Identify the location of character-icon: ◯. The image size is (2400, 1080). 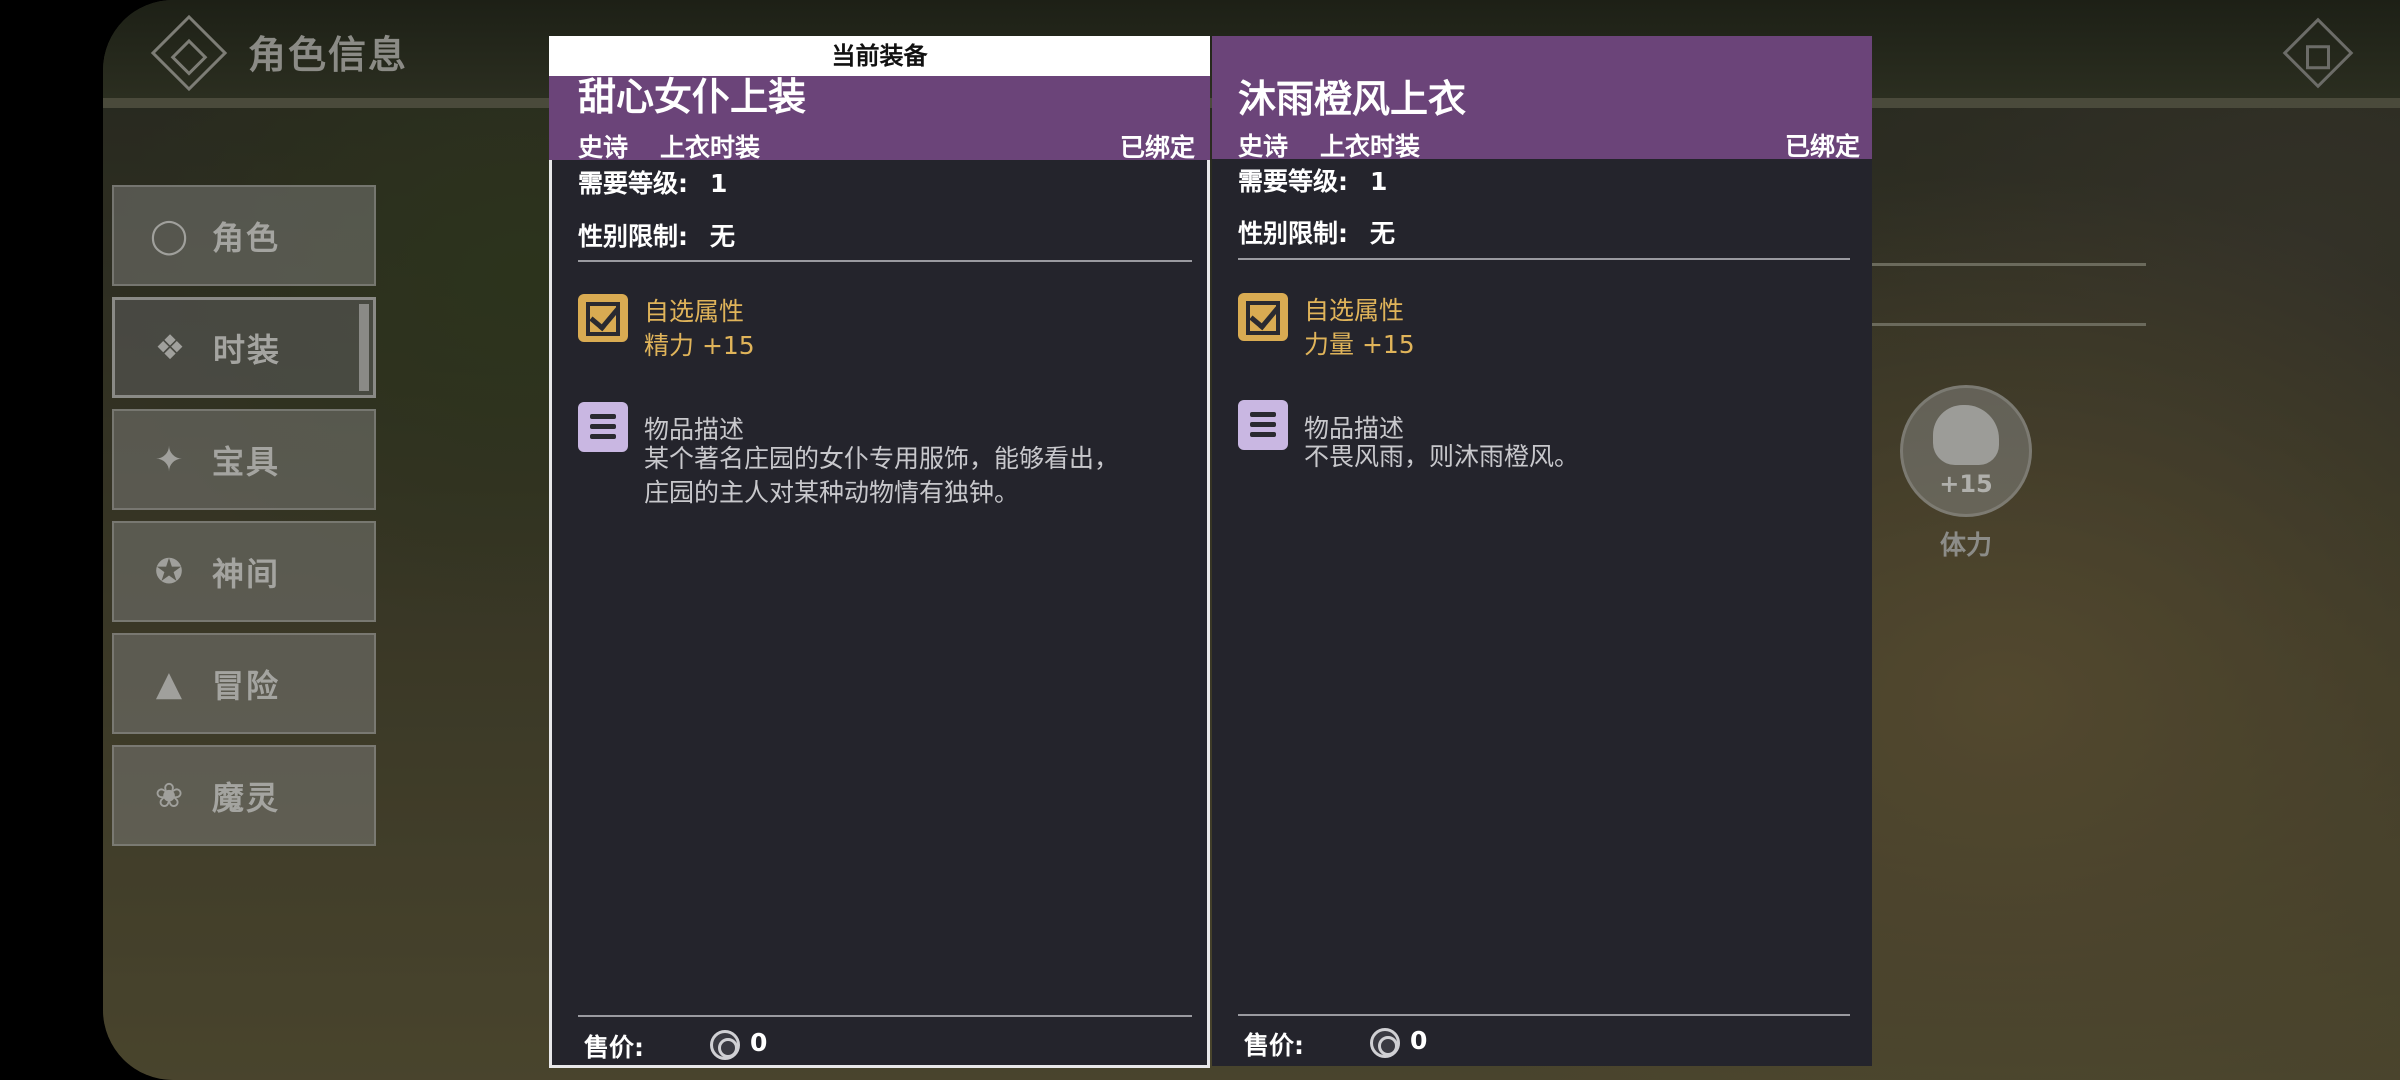
(169, 235).